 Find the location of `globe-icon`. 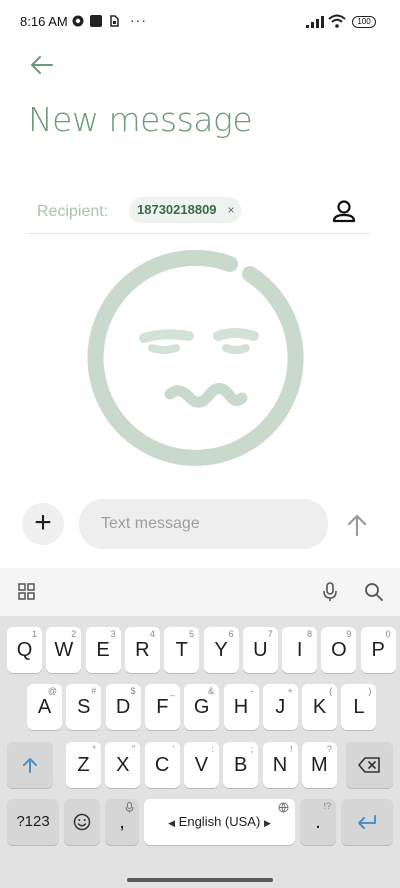

globe-icon is located at coordinates (283, 807).